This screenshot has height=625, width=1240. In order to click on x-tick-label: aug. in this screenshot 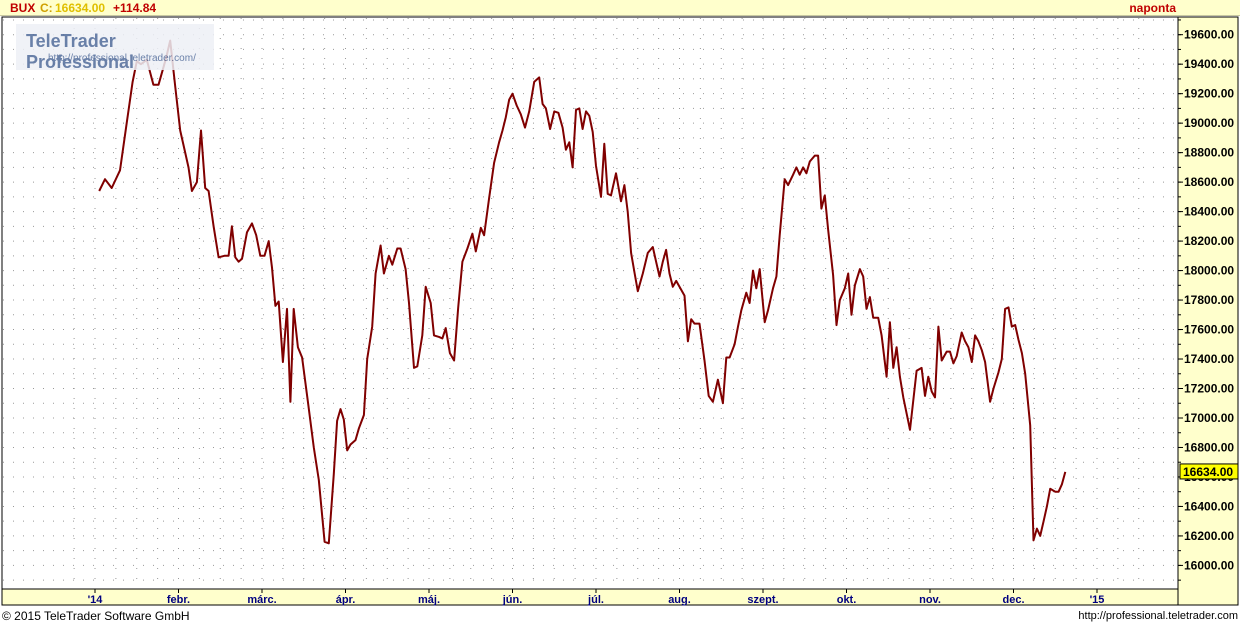, I will do `click(679, 600)`.